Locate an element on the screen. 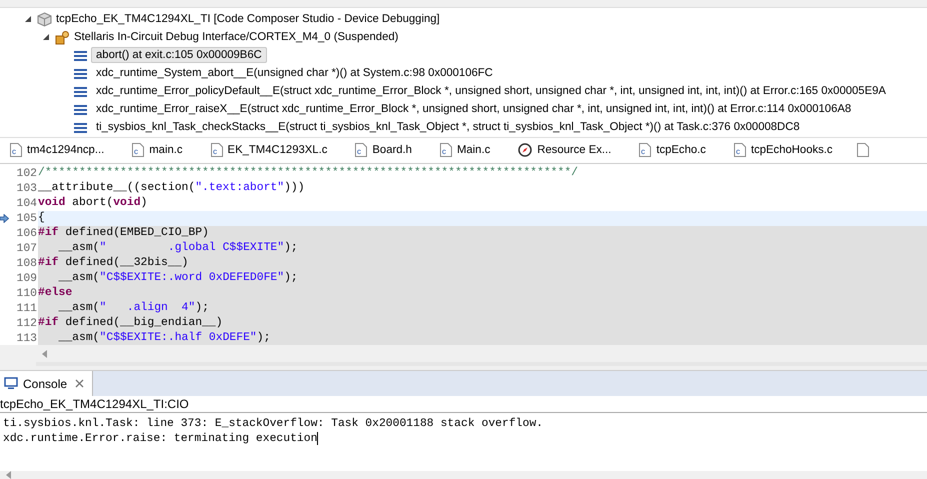 The image size is (927, 479). editor-tab: c Board.h is located at coordinates (383, 150).